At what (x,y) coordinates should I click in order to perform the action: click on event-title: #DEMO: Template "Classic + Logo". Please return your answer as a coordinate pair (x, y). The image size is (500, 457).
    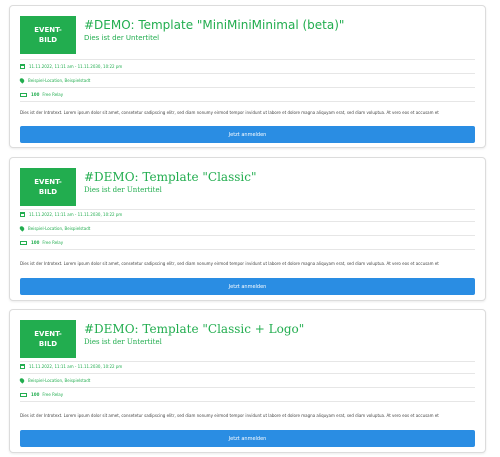
    Looking at the image, I should click on (194, 329).